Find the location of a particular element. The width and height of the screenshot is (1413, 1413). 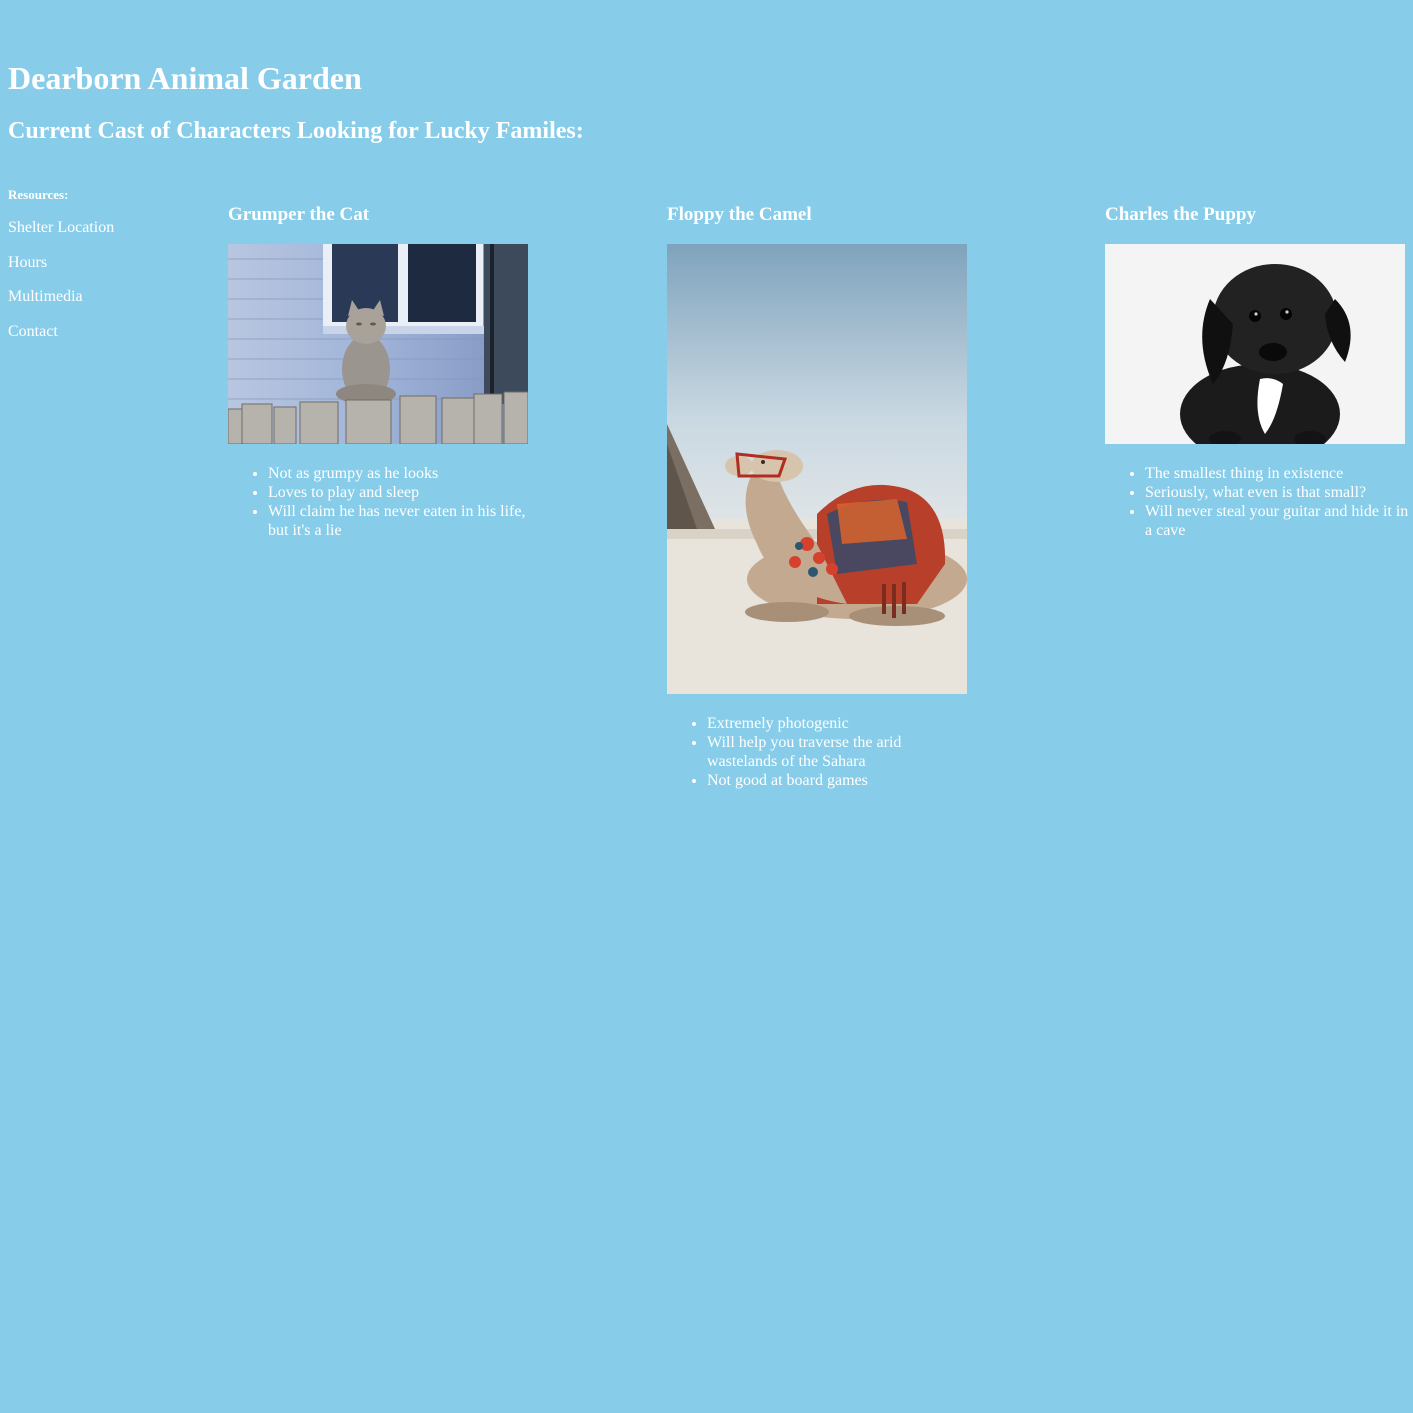

list-item: Loves to play and sleep is located at coordinates (400, 492).